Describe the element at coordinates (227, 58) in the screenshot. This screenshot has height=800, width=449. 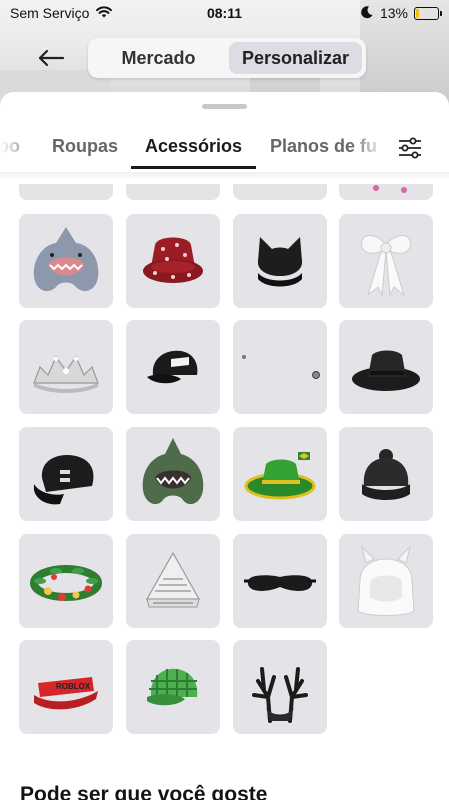
I see `segmented-control: Mercado Personalizar` at that location.